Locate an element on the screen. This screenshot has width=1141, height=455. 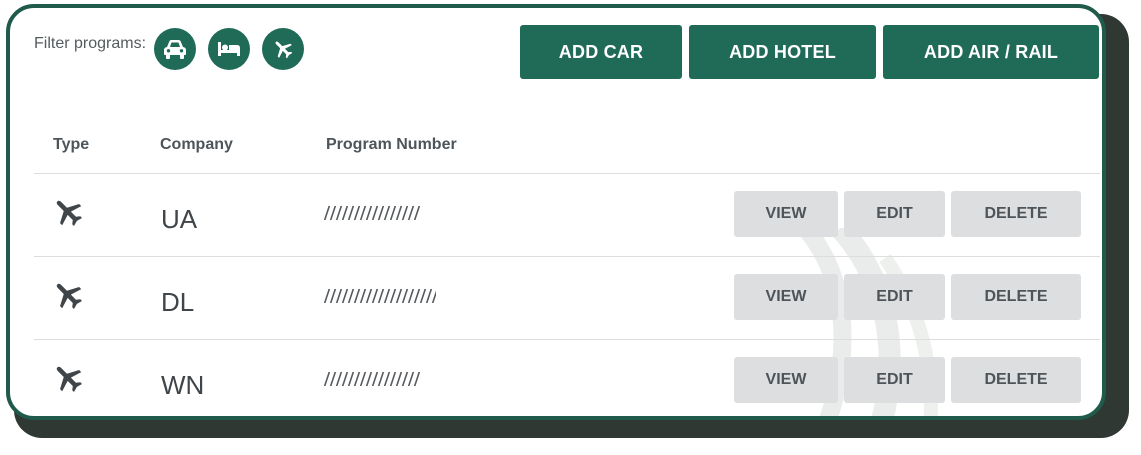
filter-car-button is located at coordinates (175, 49).